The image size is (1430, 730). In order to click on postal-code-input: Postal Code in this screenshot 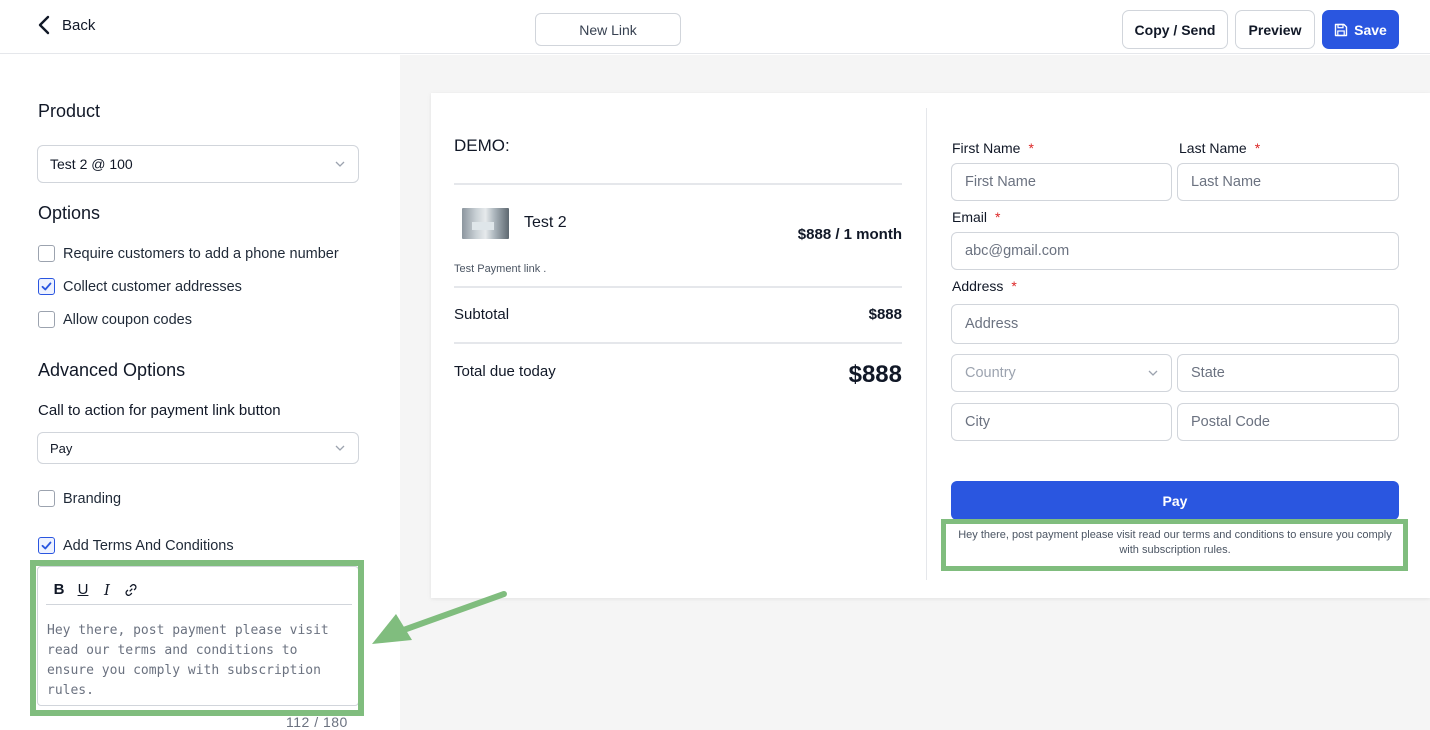, I will do `click(1288, 422)`.